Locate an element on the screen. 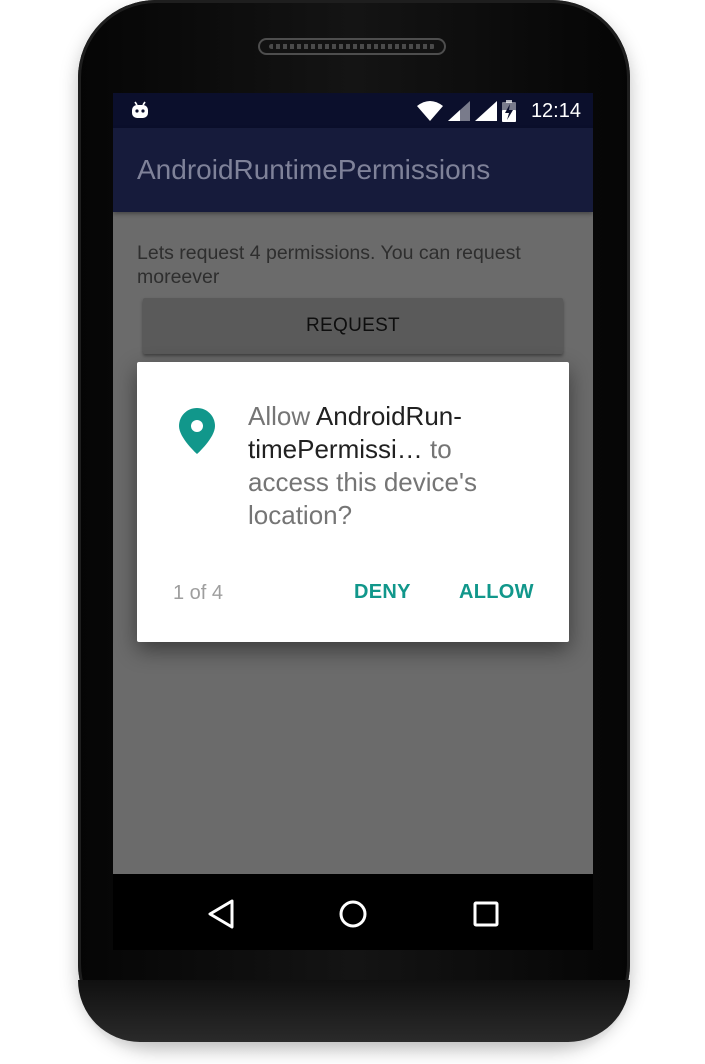  home-icon is located at coordinates (353, 914).